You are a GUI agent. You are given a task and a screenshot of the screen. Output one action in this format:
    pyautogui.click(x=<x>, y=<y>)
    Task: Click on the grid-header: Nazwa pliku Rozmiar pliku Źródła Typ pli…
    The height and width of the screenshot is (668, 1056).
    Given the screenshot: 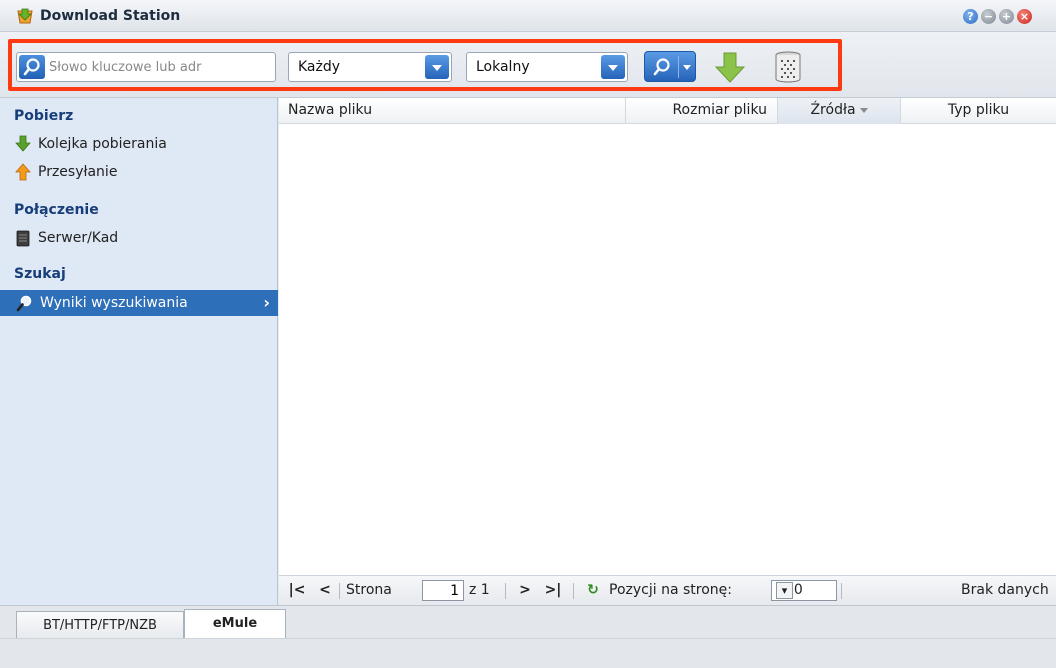 What is the action you would take?
    pyautogui.click(x=667, y=111)
    